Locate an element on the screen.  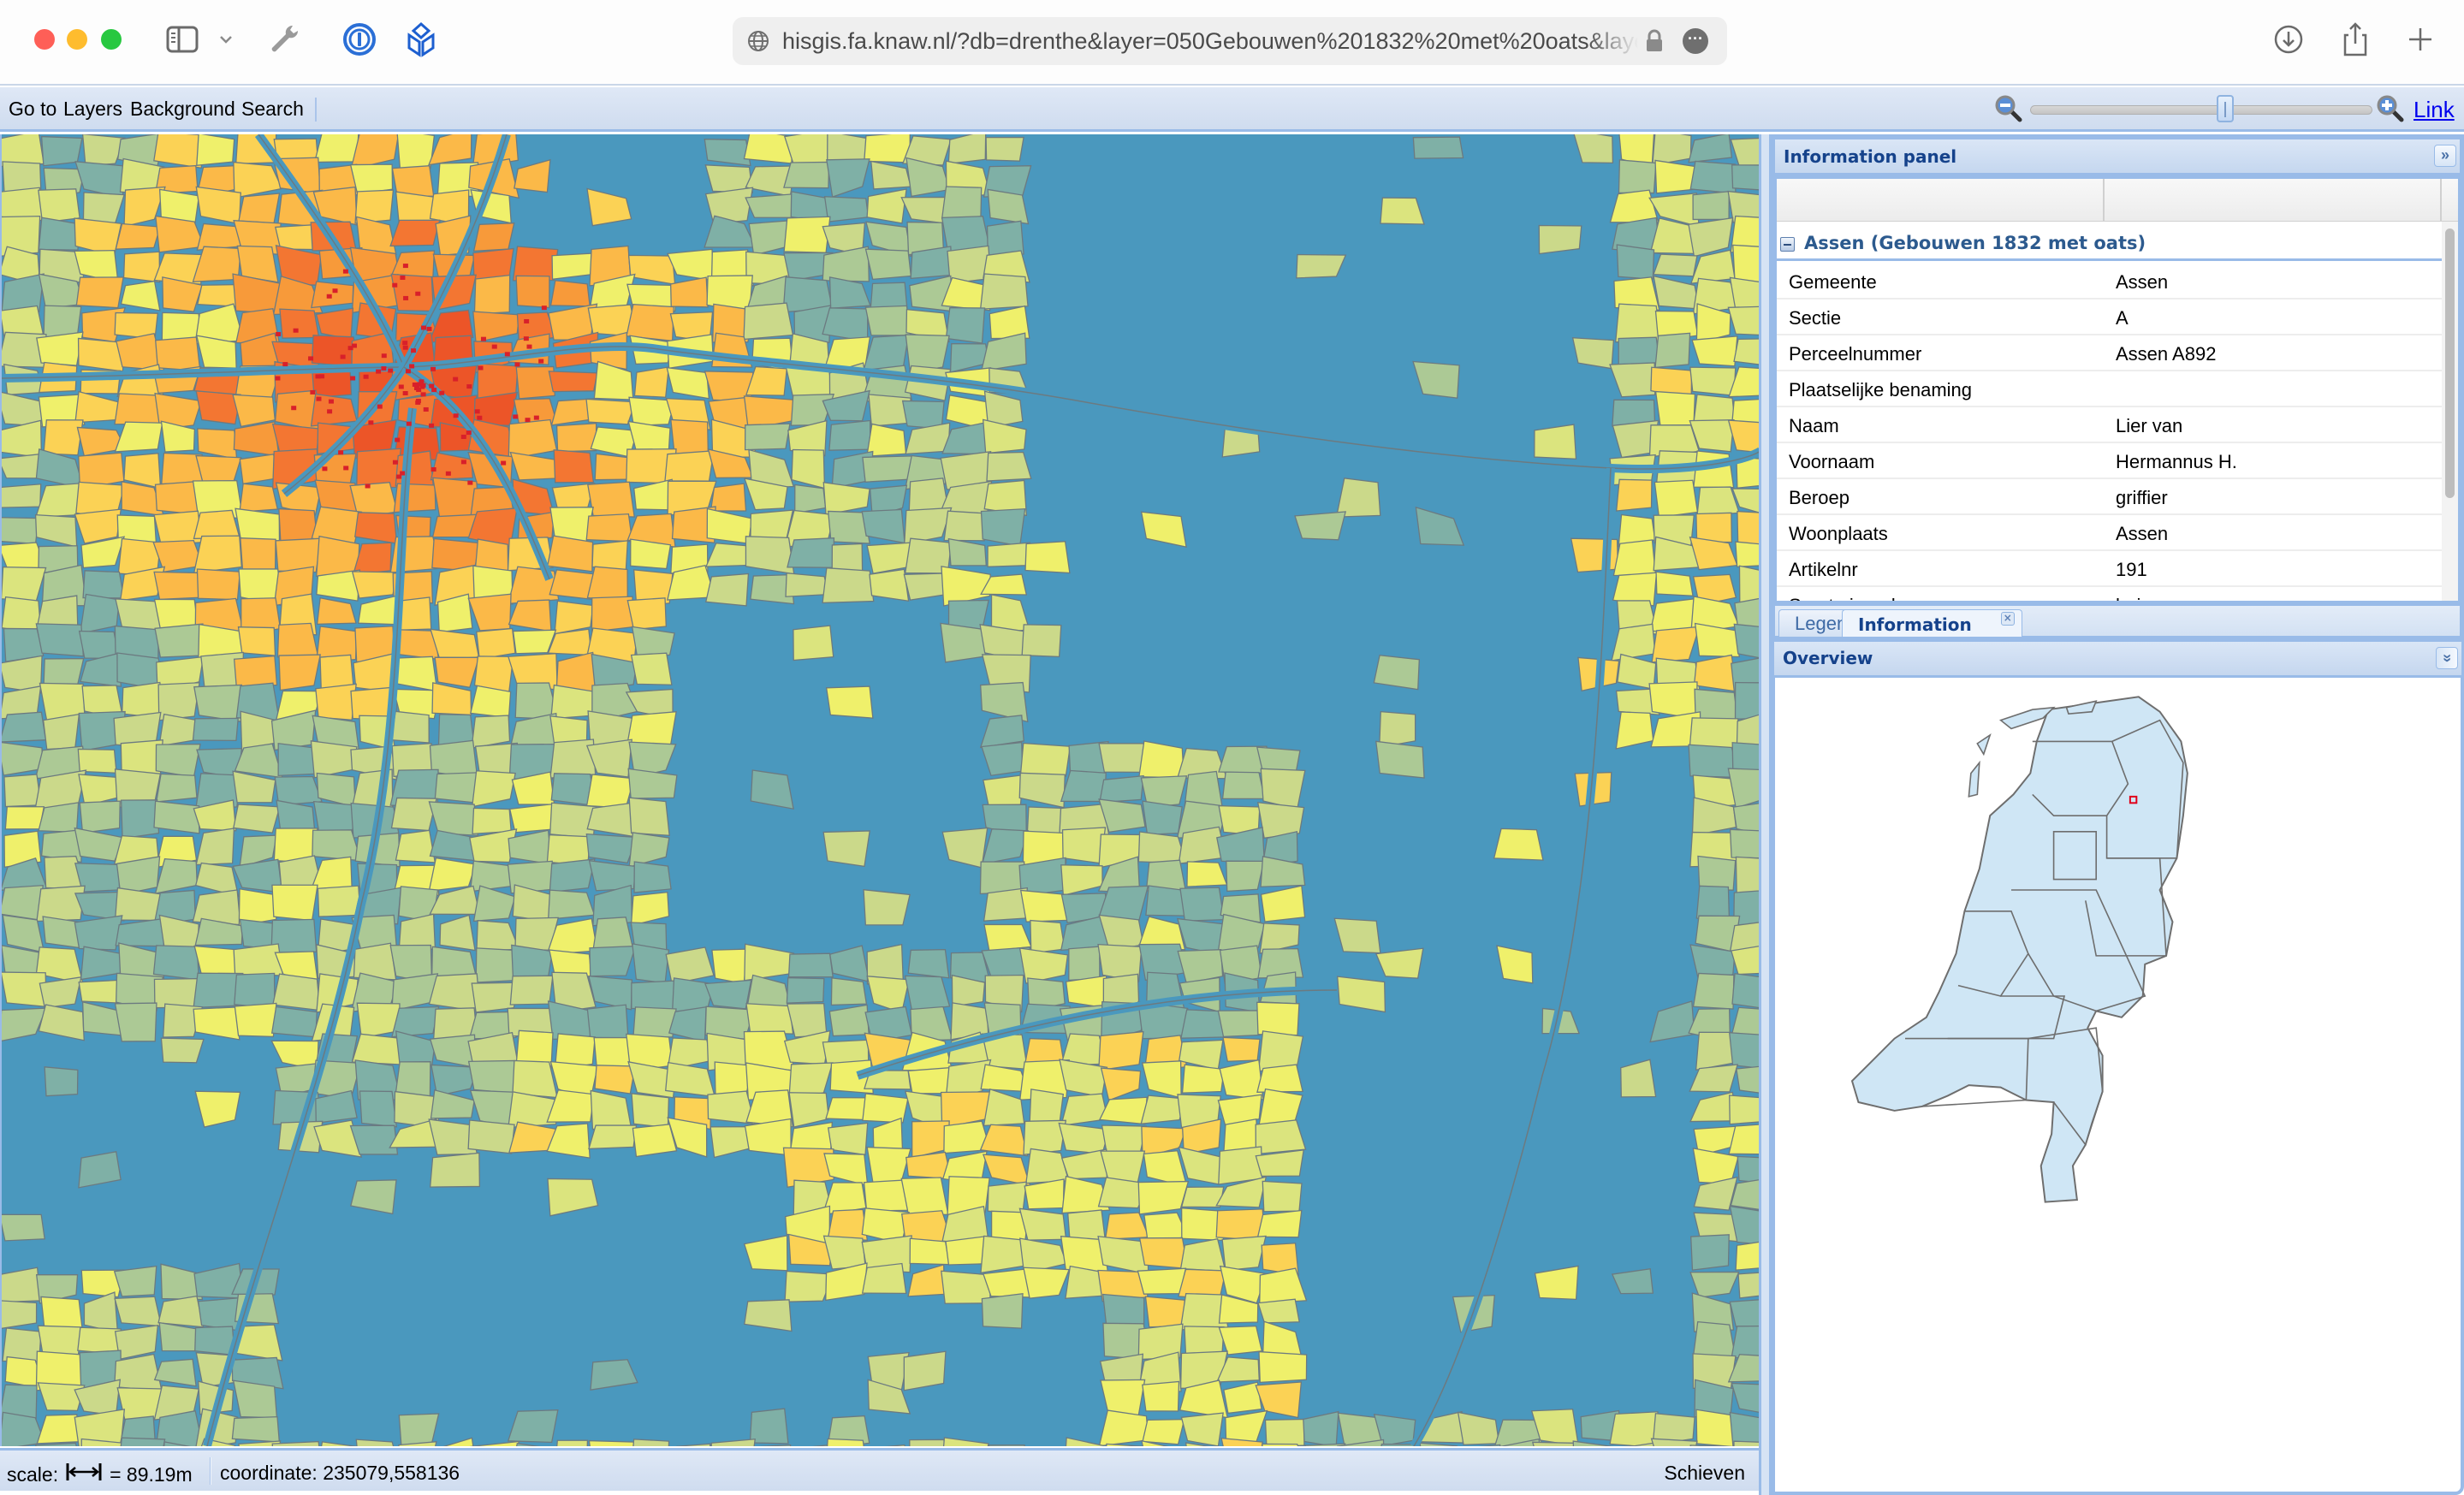
menu-layers: Layers is located at coordinates (92, 109).